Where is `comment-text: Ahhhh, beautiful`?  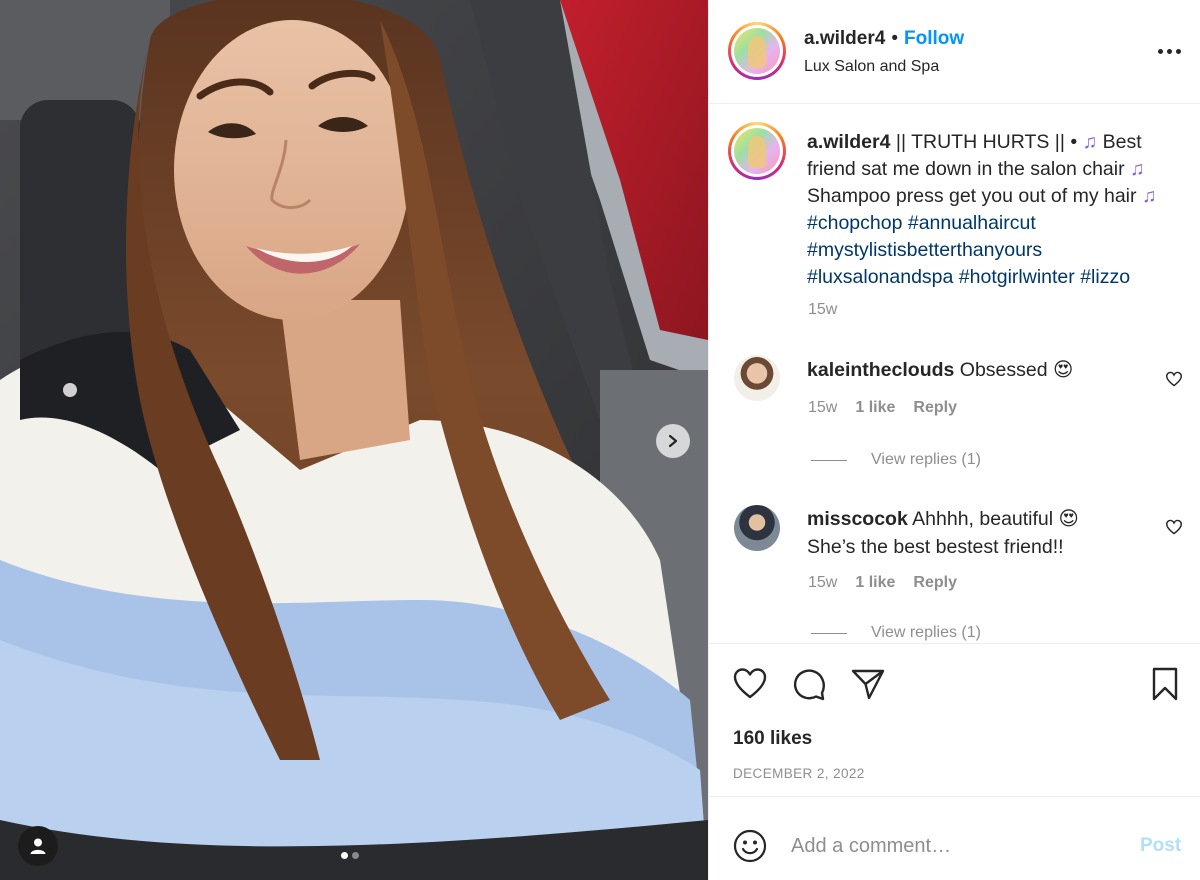 comment-text: Ahhhh, beautiful is located at coordinates (983, 519).